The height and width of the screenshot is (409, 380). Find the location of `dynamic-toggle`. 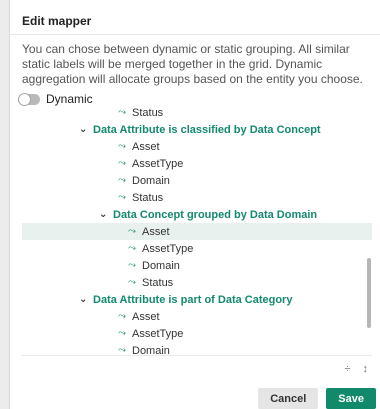

dynamic-toggle is located at coordinates (29, 99).